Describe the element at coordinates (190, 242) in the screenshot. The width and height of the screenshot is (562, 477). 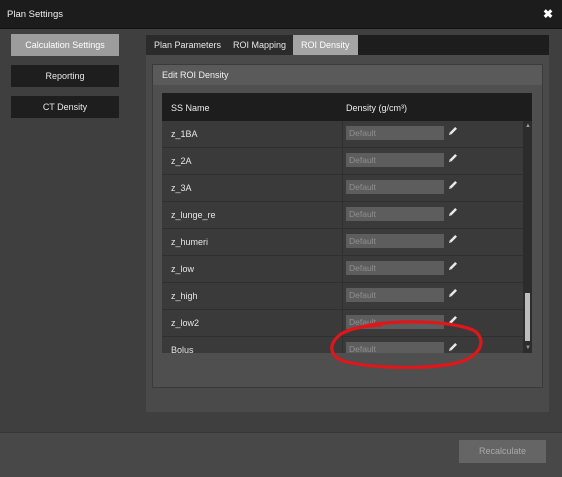
I see `ss-name-cell: z_humeri` at that location.